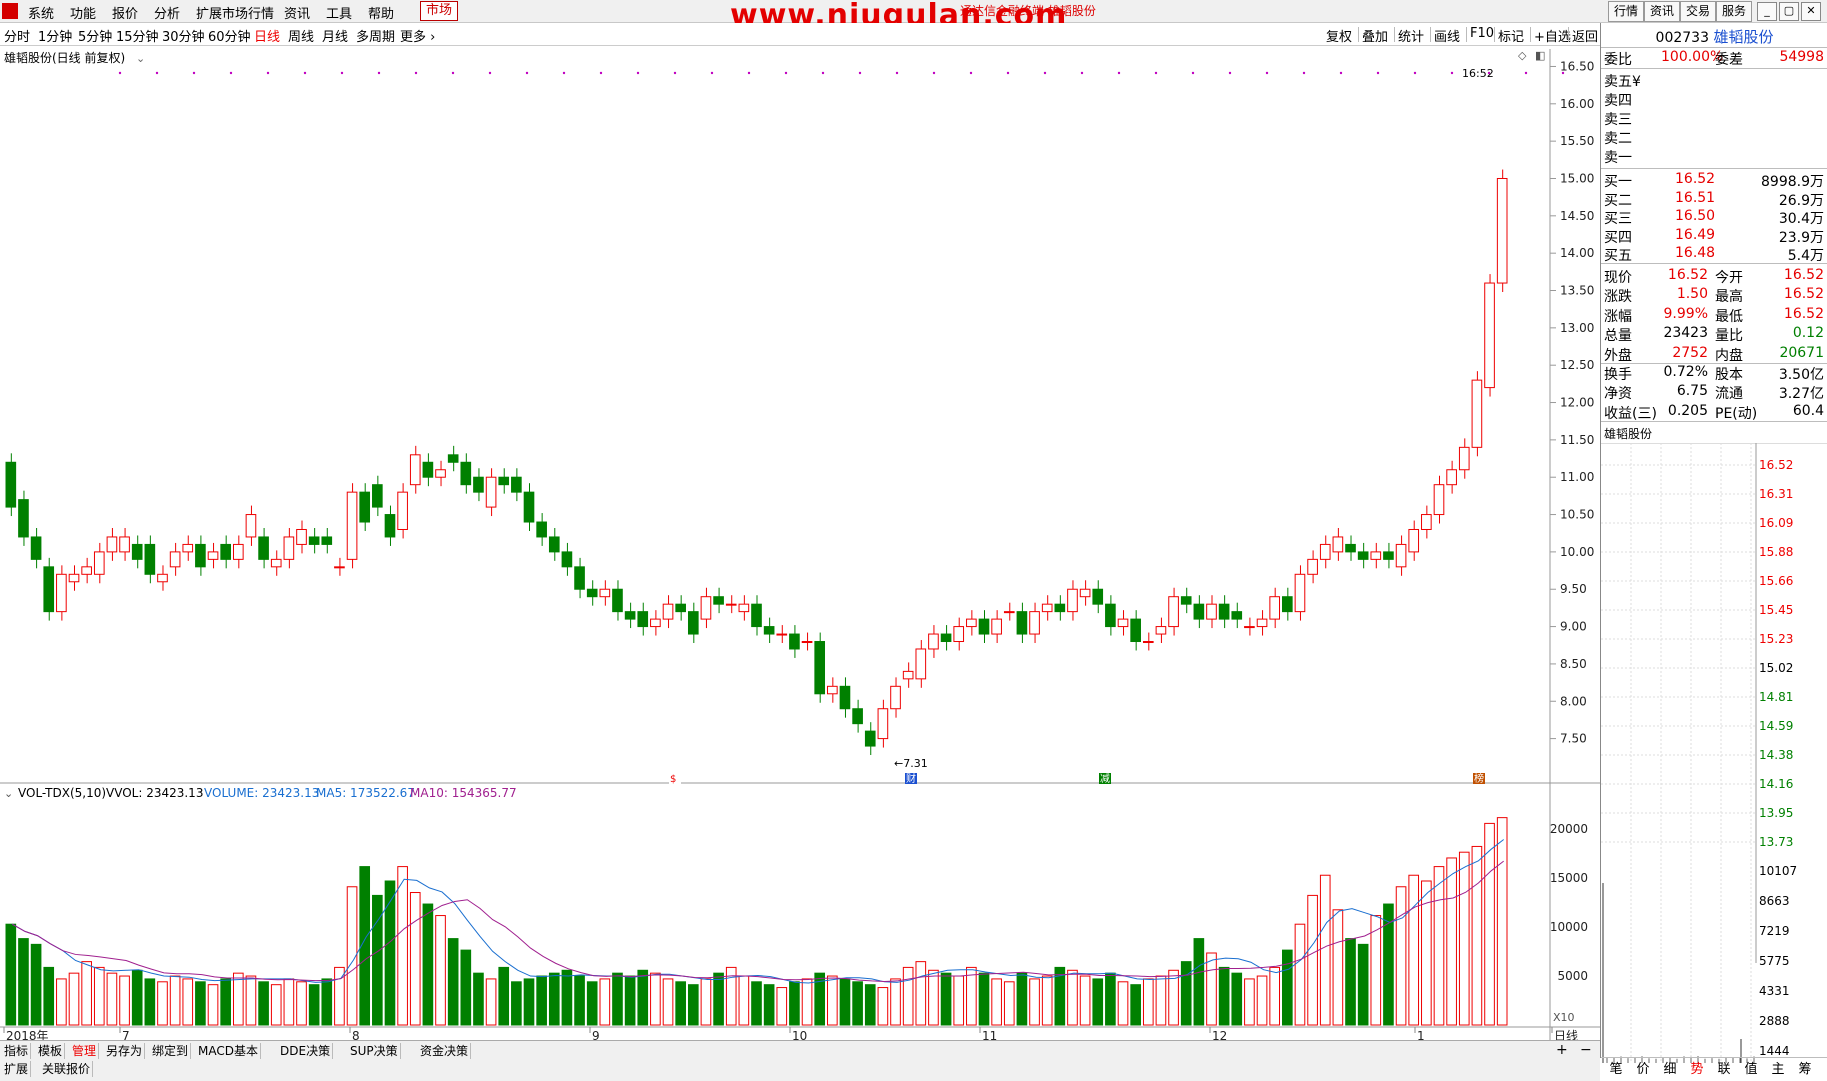 Image resolution: width=1827 pixels, height=1081 pixels. Describe the element at coordinates (444, 1051) in the screenshot. I see `indicator-tab: 资金决策` at that location.